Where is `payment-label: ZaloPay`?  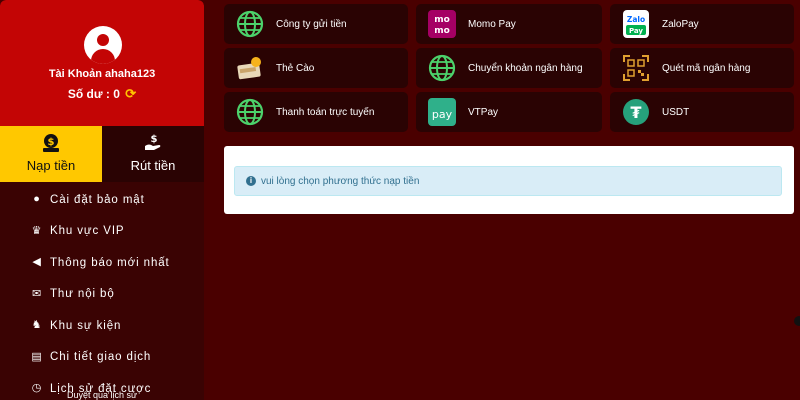
payment-label: ZaloPay is located at coordinates (680, 24).